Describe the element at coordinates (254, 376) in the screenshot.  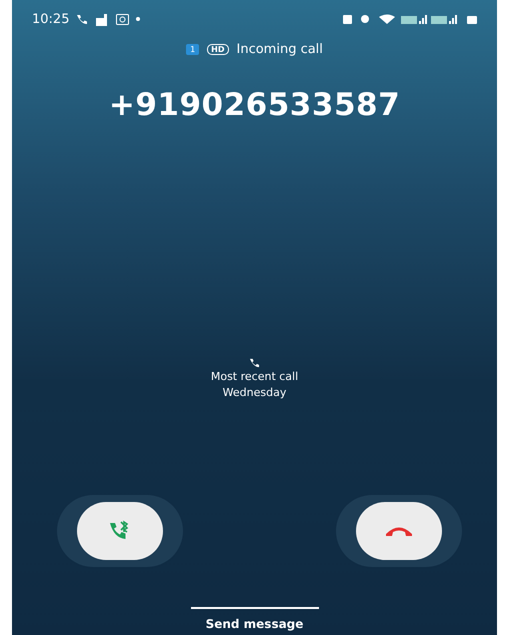
I see `recent-call-label: Most recent call` at that location.